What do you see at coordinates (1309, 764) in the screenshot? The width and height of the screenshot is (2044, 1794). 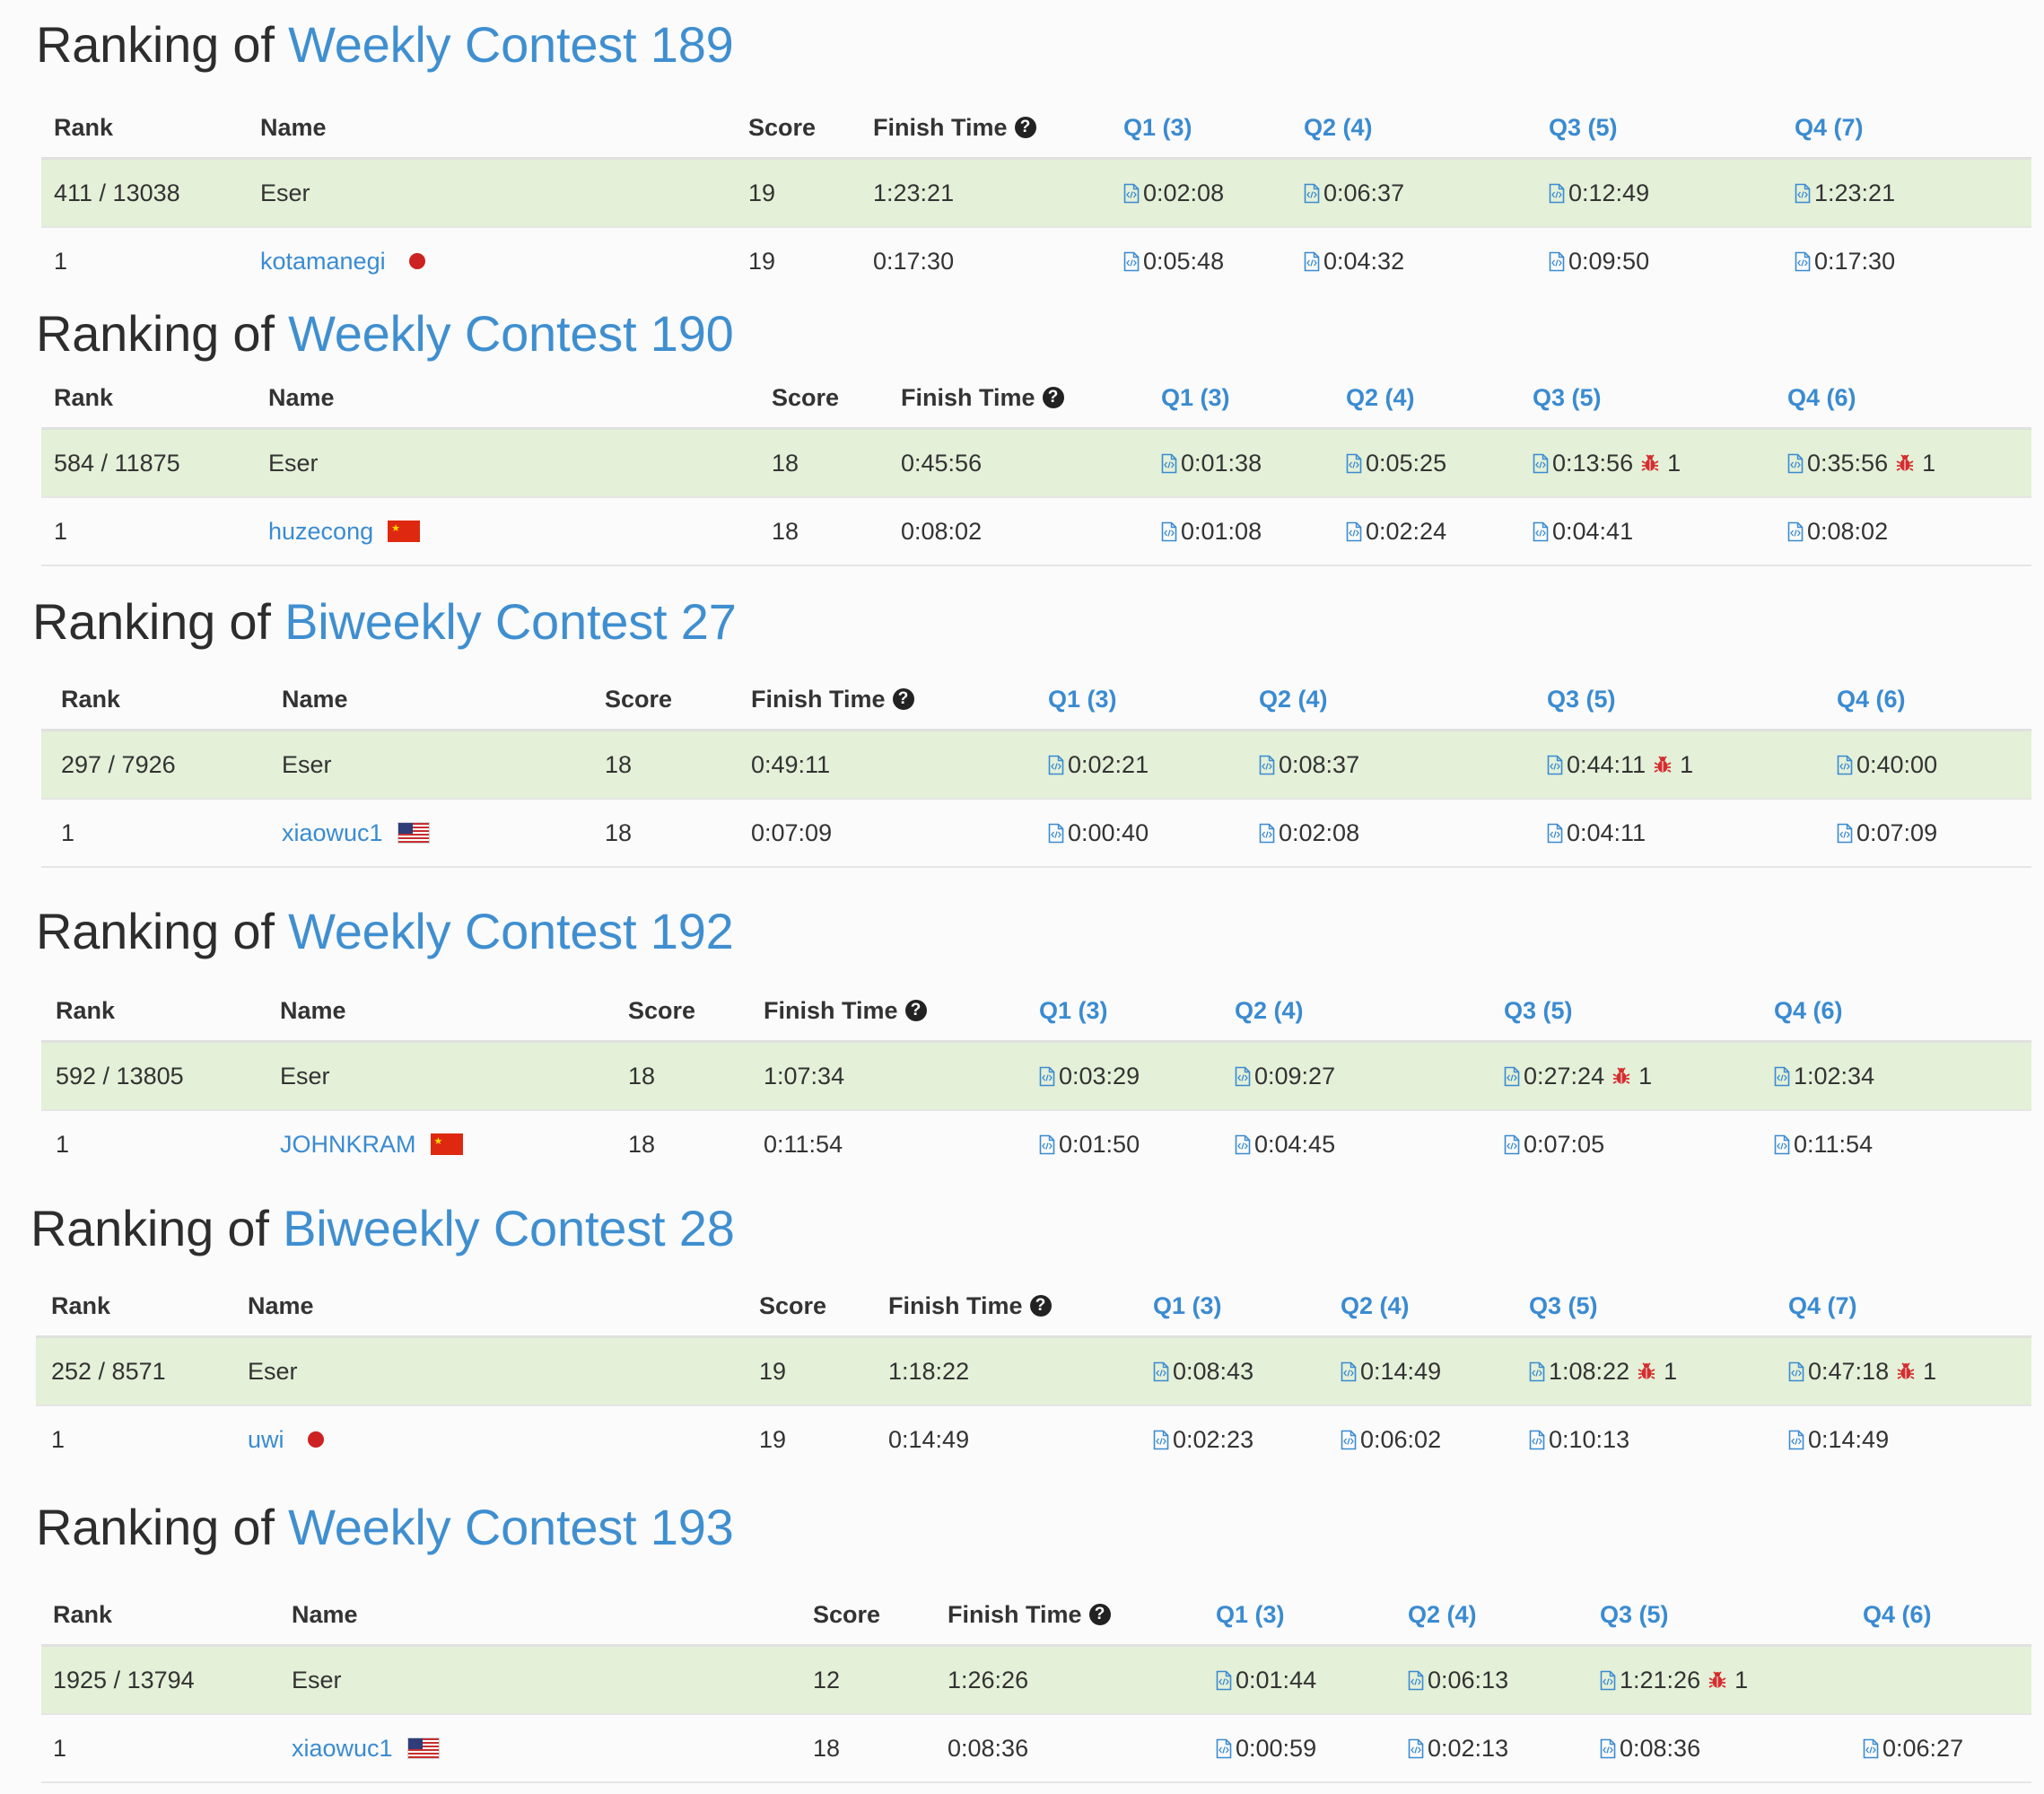 I see `question-time-cell-q2: 0:08:37` at bounding box center [1309, 764].